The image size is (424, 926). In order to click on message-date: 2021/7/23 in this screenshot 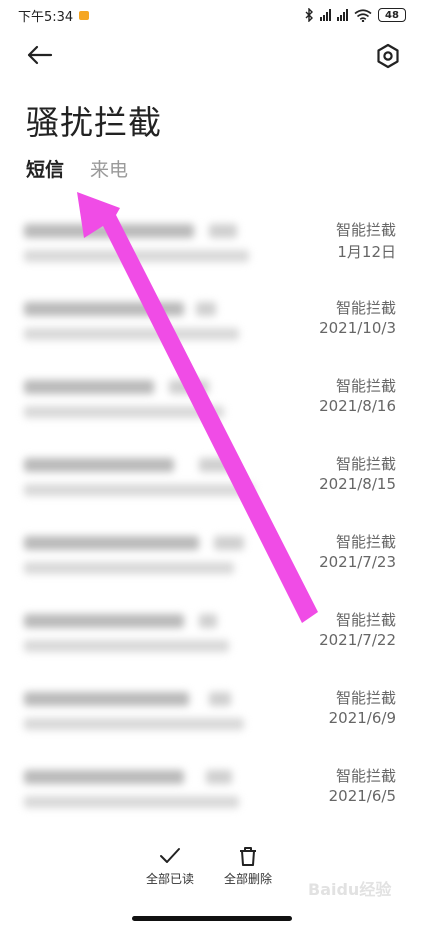, I will do `click(357, 562)`.